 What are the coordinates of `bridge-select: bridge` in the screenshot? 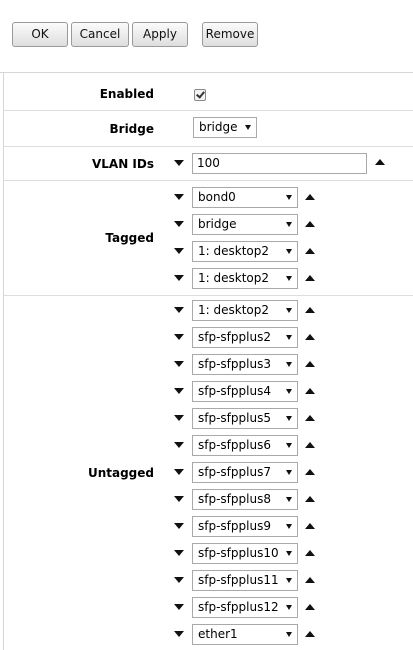 It's located at (225, 127).